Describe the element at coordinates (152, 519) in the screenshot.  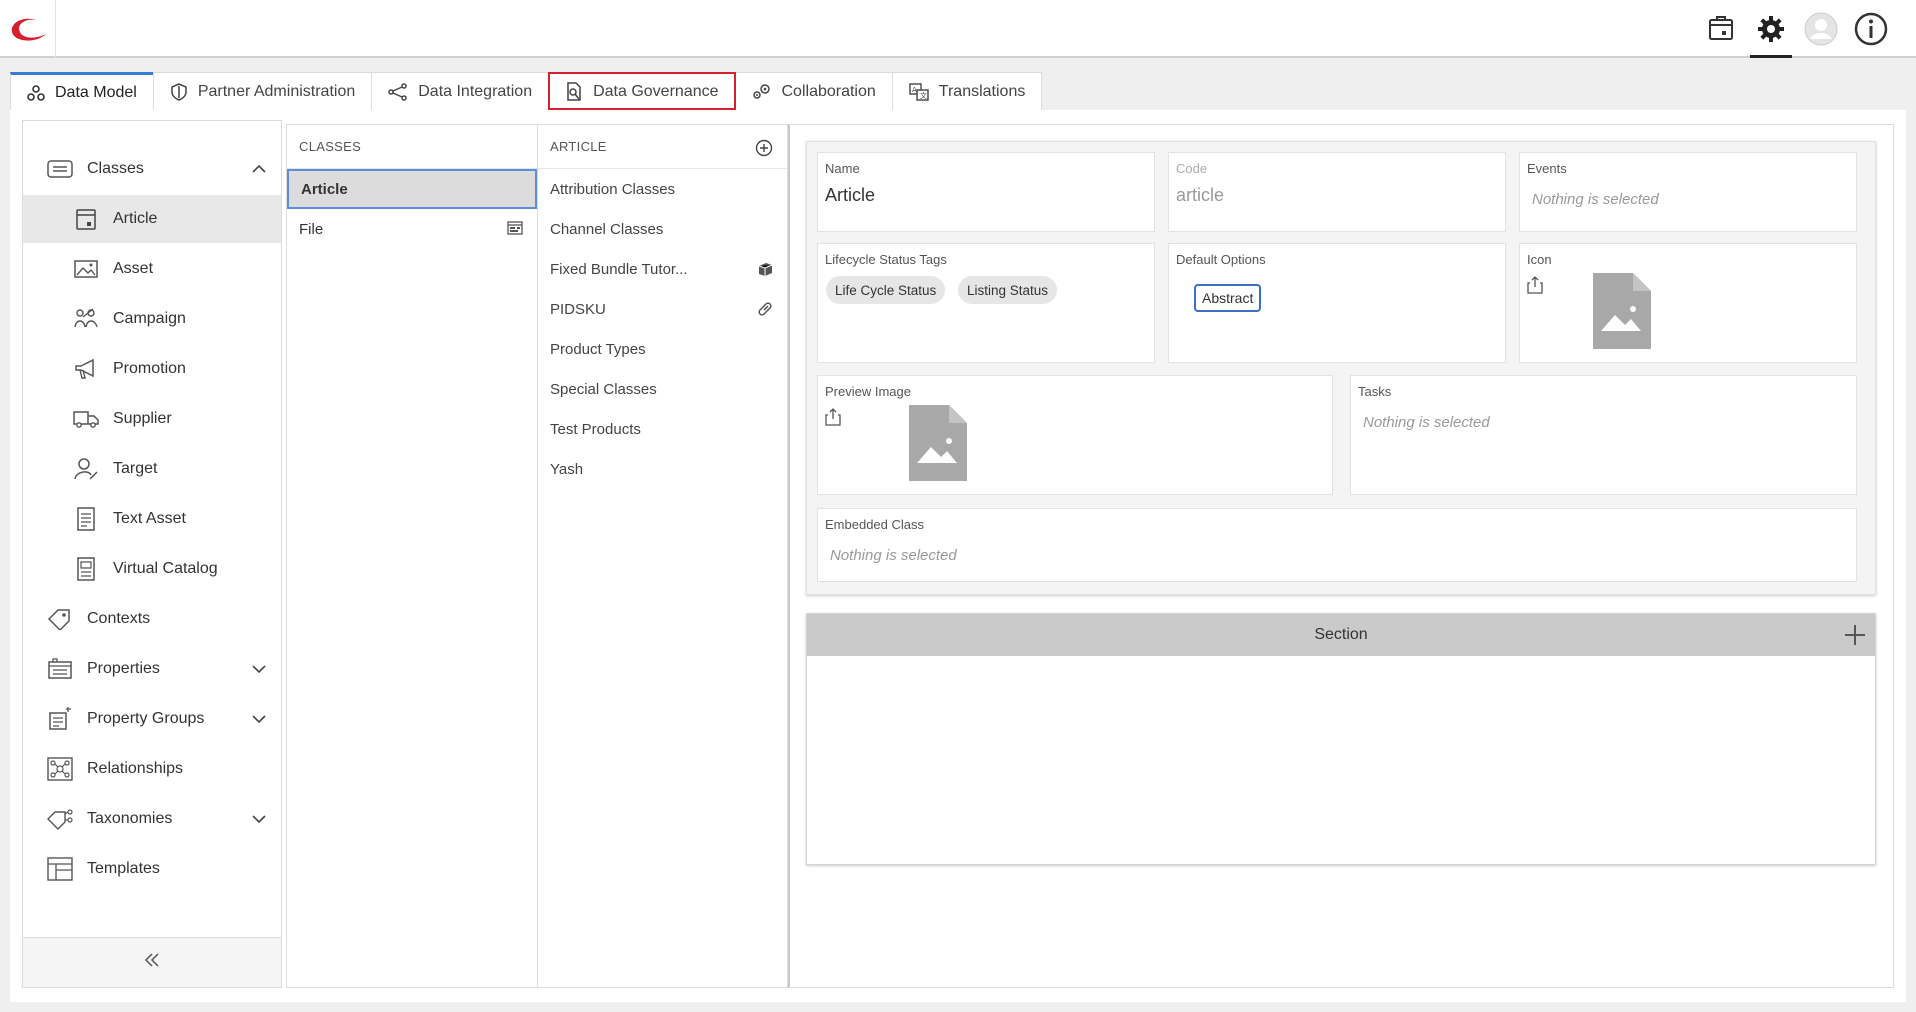
I see `nav-item-text-asset: Text Asset` at that location.